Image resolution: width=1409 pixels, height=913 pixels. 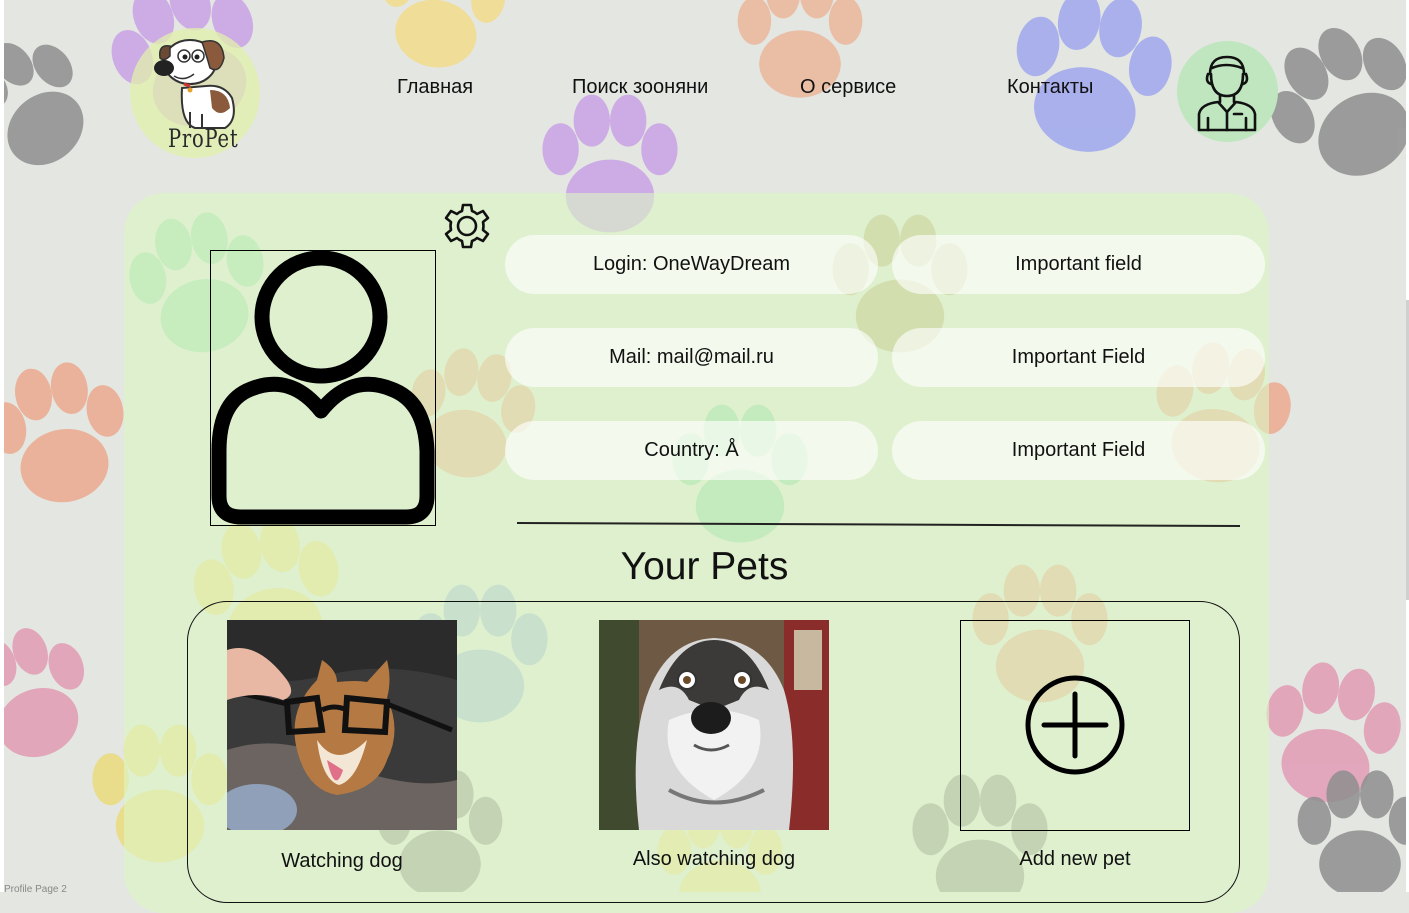 I want to click on pet-photo-watching-dog, so click(x=342, y=725).